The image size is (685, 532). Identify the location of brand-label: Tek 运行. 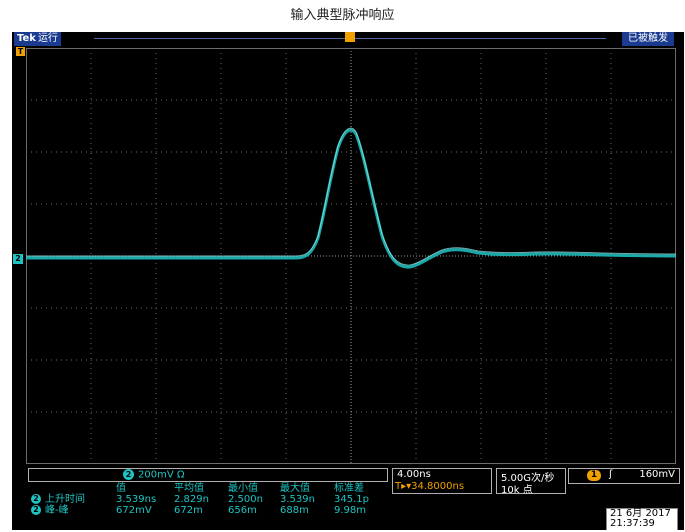
(37, 39).